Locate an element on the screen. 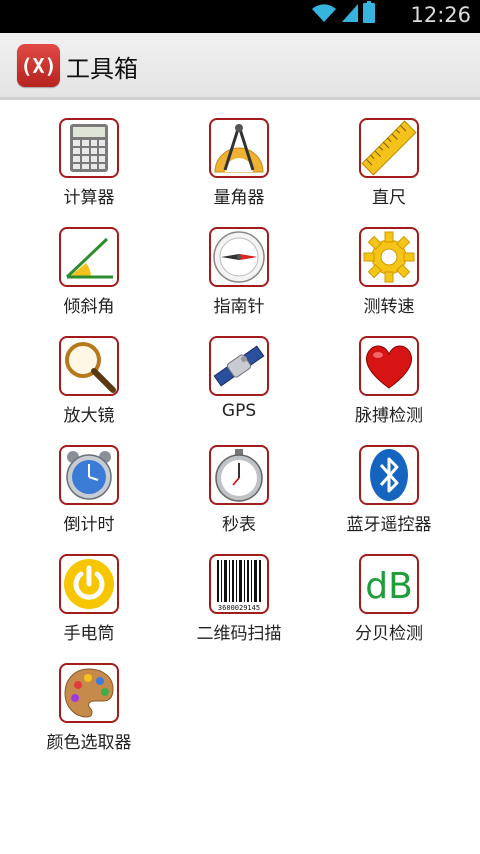  satellite-icon is located at coordinates (239, 366).